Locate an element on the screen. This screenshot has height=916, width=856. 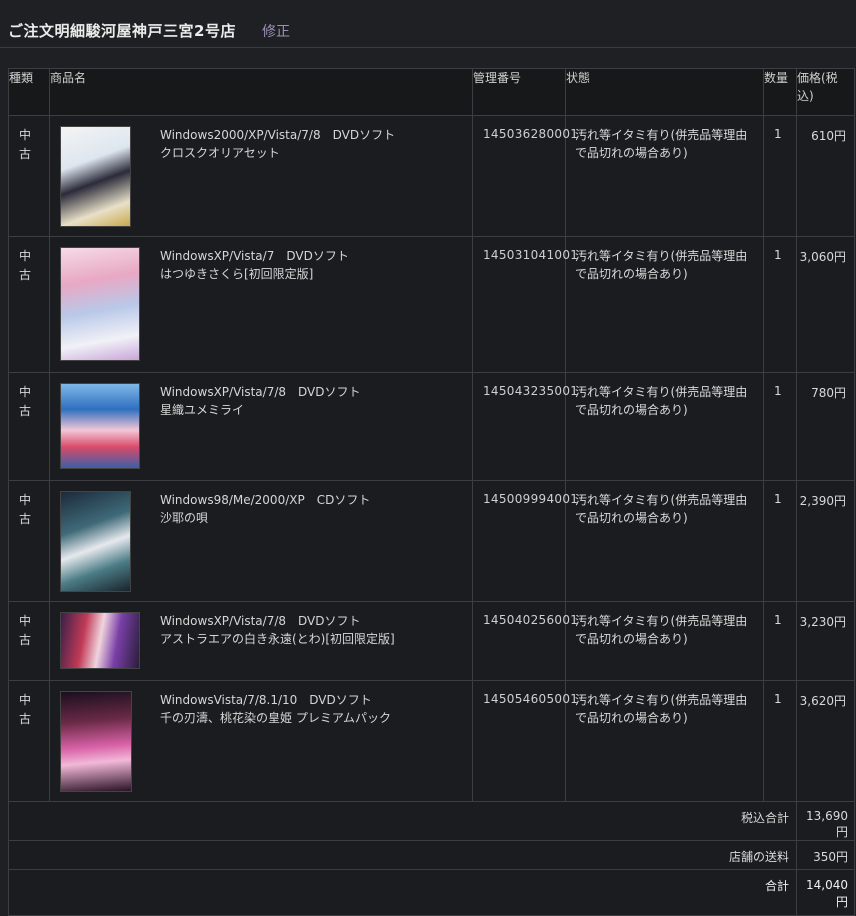
table-header-row: 種類 商品名 管理番号 状態 数量 価格(税込) is located at coordinates (431, 92).